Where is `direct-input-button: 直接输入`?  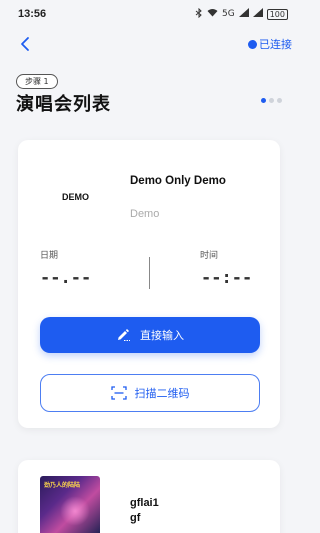
direct-input-button: 直接输入 is located at coordinates (150, 335).